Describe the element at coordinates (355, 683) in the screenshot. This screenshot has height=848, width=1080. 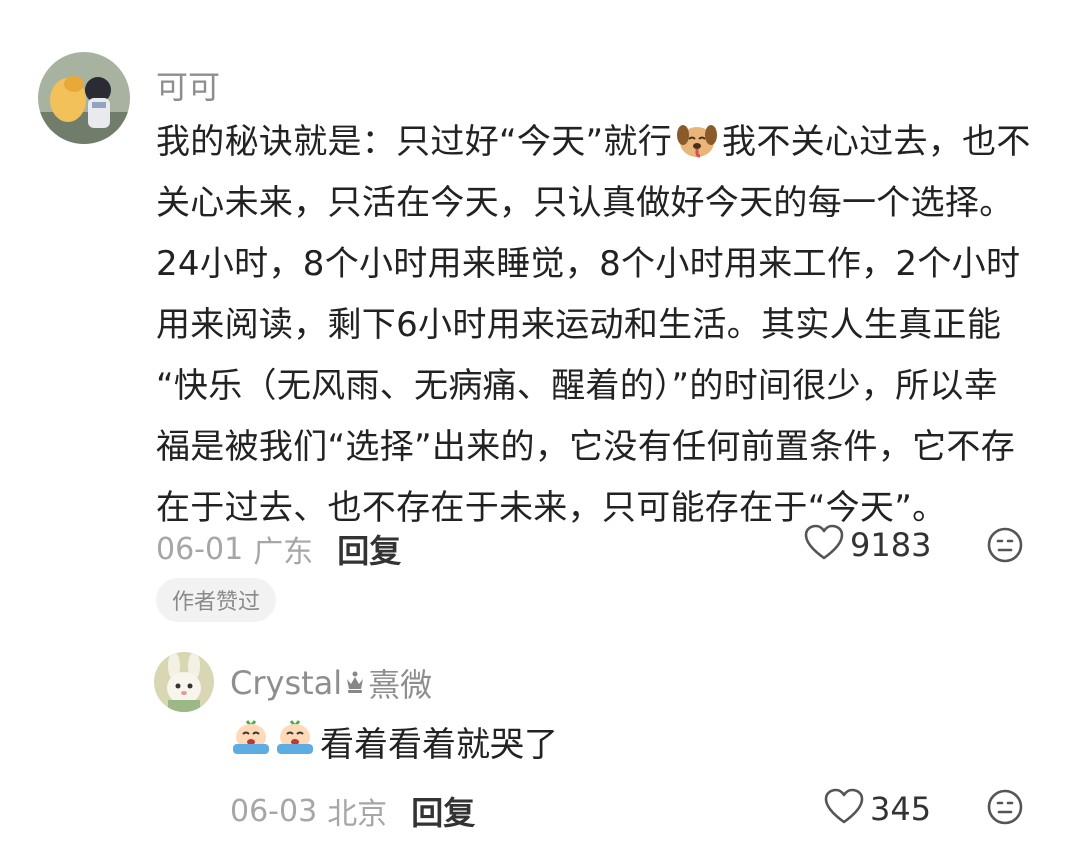
I see `crown-icon` at that location.